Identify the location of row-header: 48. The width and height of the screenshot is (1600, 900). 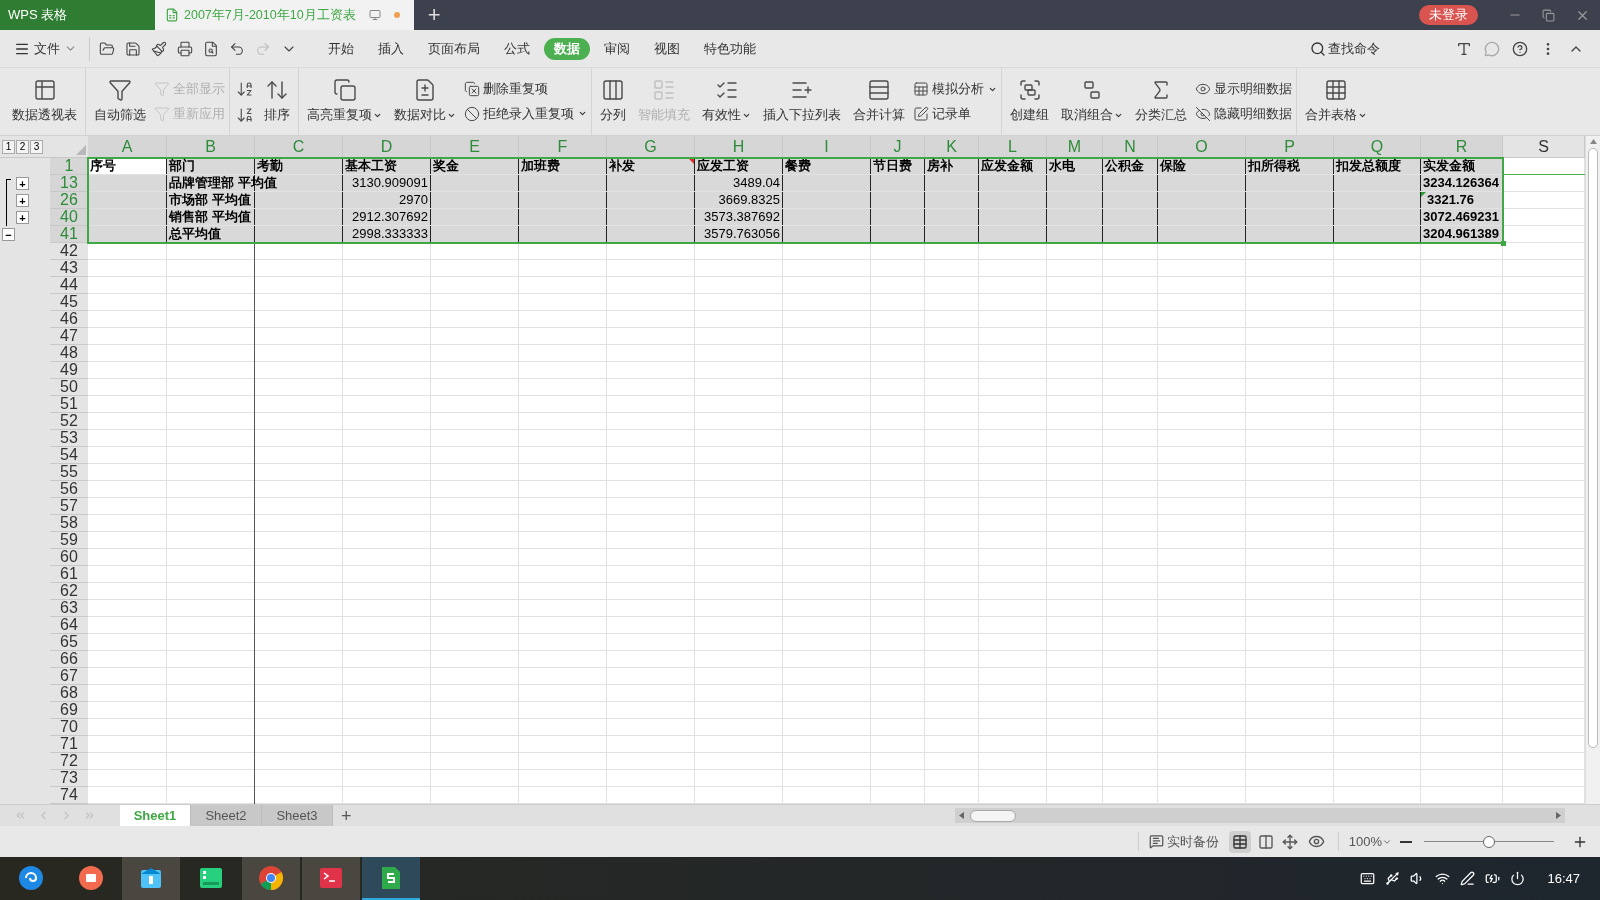
(69, 353).